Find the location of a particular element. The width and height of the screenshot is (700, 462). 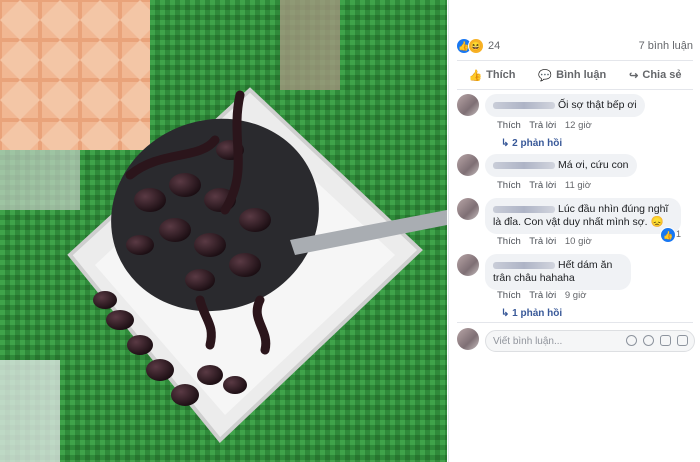

comment-text: Má ơi, cứu con is located at coordinates (593, 165).